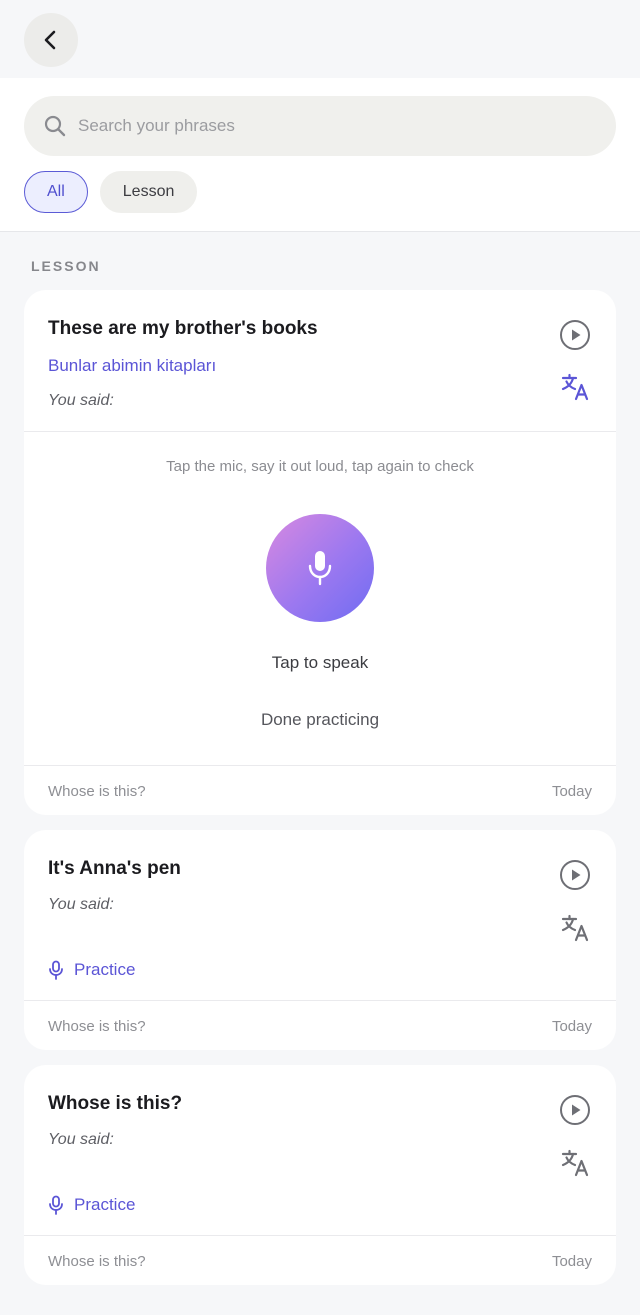  I want to click on chevron-left-icon, so click(50, 40).